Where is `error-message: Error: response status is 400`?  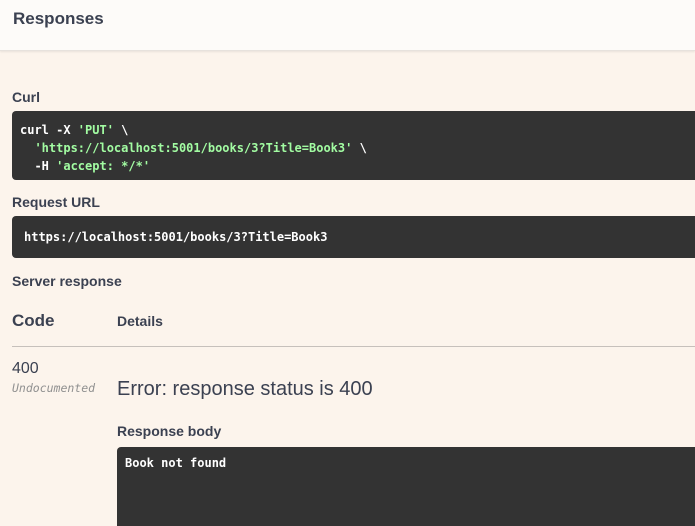 error-message: Error: response status is 400 is located at coordinates (245, 389).